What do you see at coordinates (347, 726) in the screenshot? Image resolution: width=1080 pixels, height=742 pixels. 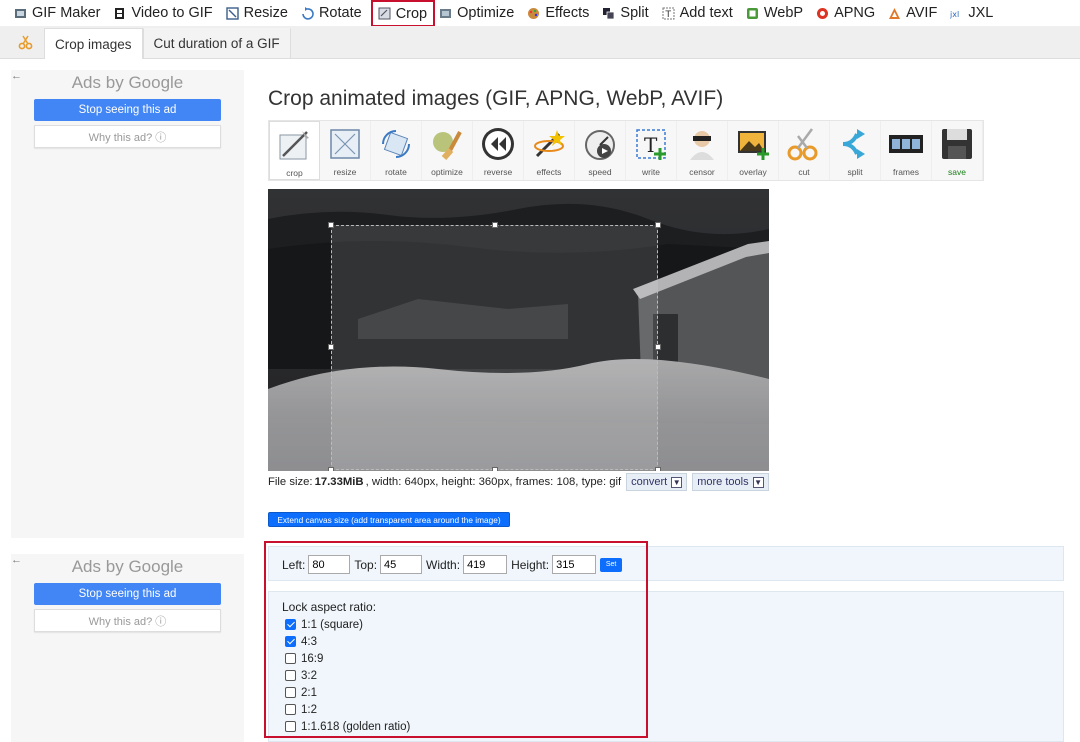 I see `aspect-option: 1:1.618 (golden ratio)` at bounding box center [347, 726].